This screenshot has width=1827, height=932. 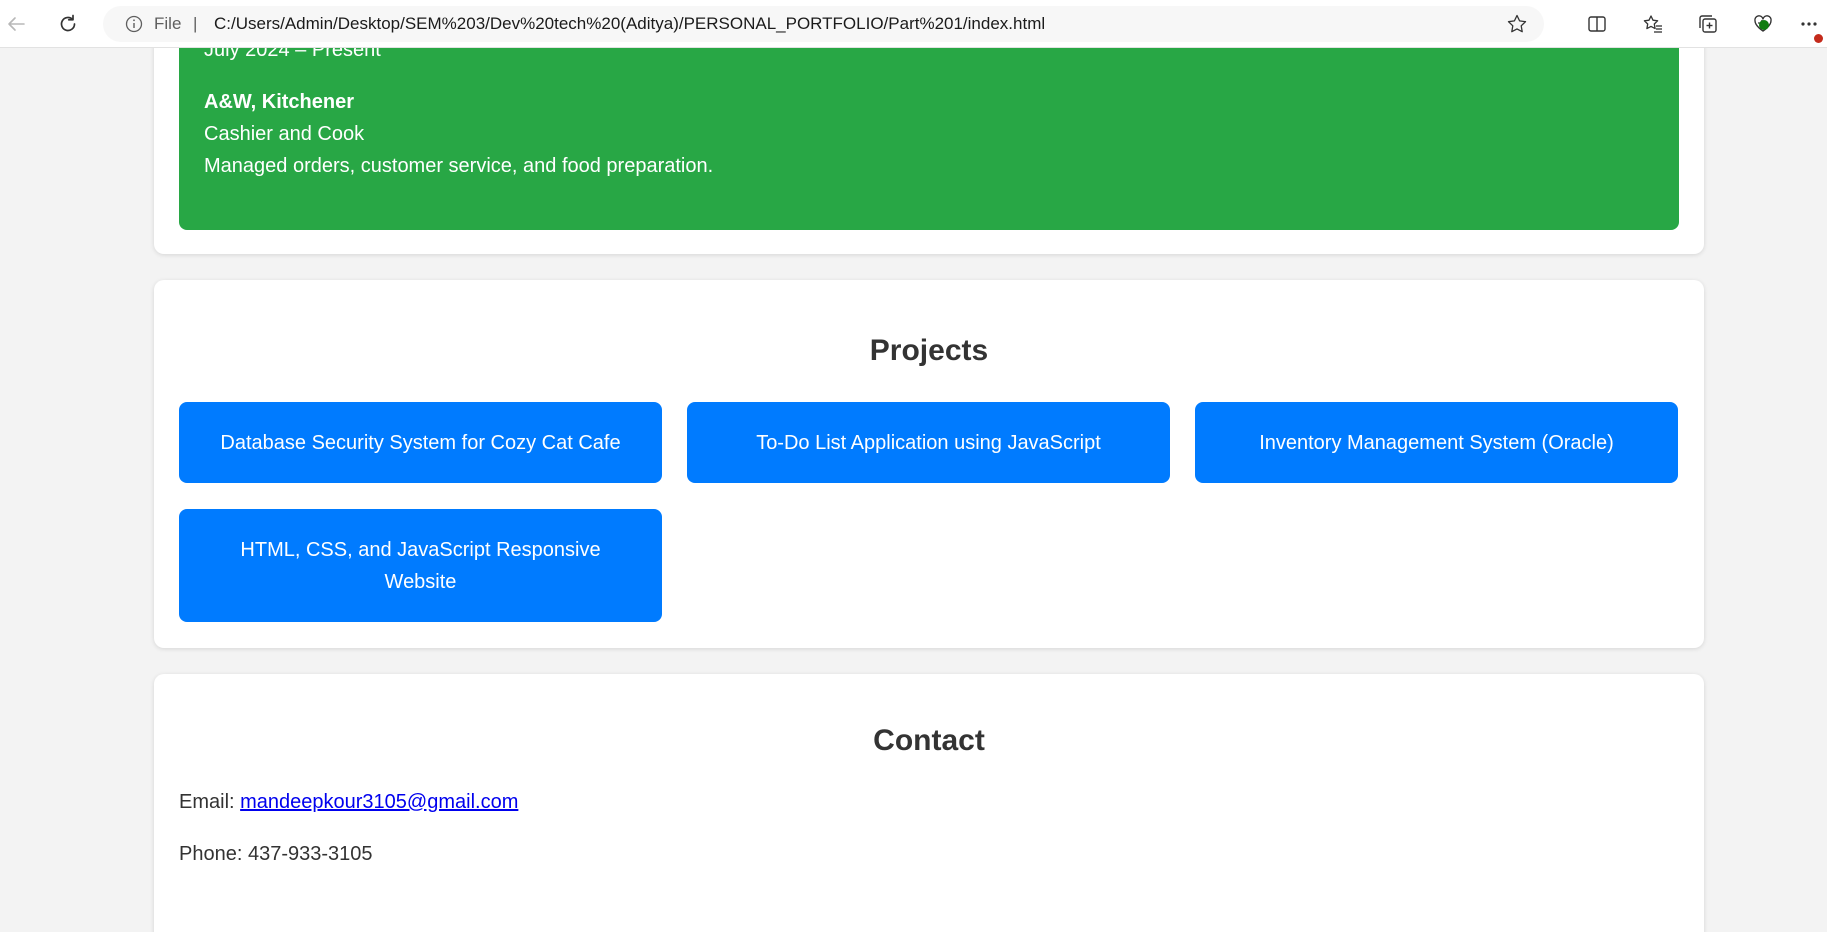 What do you see at coordinates (279, 102) in the screenshot?
I see `job-company: A&W, Kitchener` at bounding box center [279, 102].